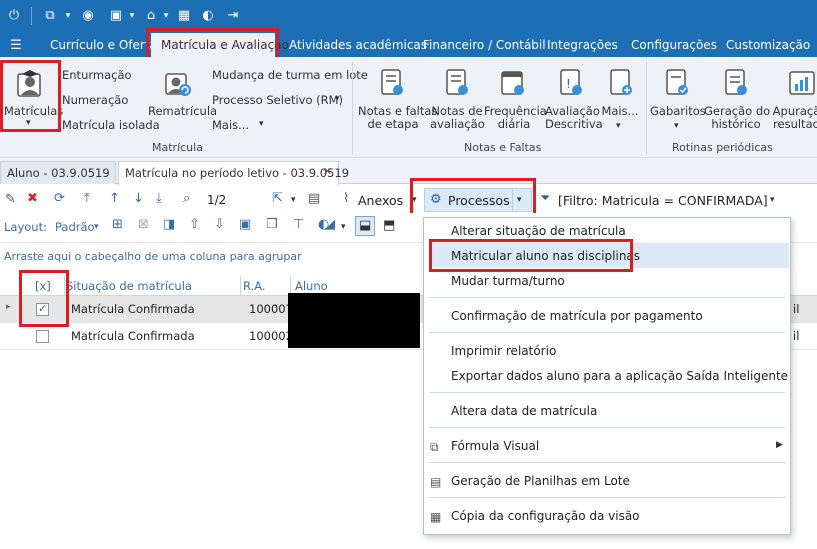 The width and height of the screenshot is (817, 549). Describe the element at coordinates (663, 200) in the screenshot. I see `filter-label: [Filtro: Matricula = CONFIRMADA]` at that location.